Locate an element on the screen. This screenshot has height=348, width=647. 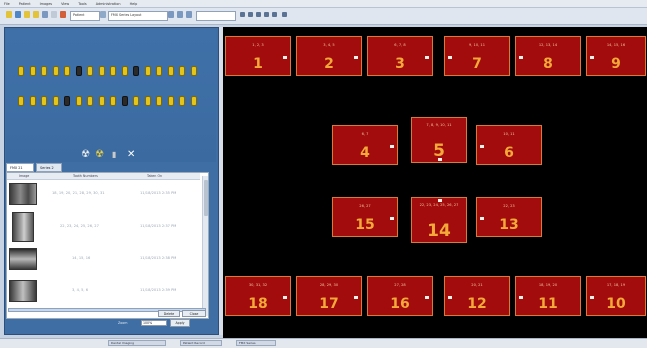
radiation-icon: ☢ is located at coordinates (99, 155).